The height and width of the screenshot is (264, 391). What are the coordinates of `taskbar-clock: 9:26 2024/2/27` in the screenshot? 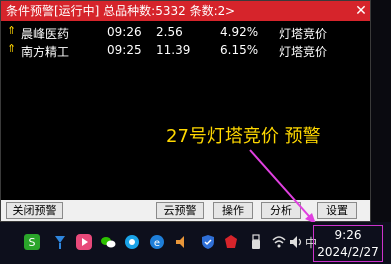 It's located at (348, 243).